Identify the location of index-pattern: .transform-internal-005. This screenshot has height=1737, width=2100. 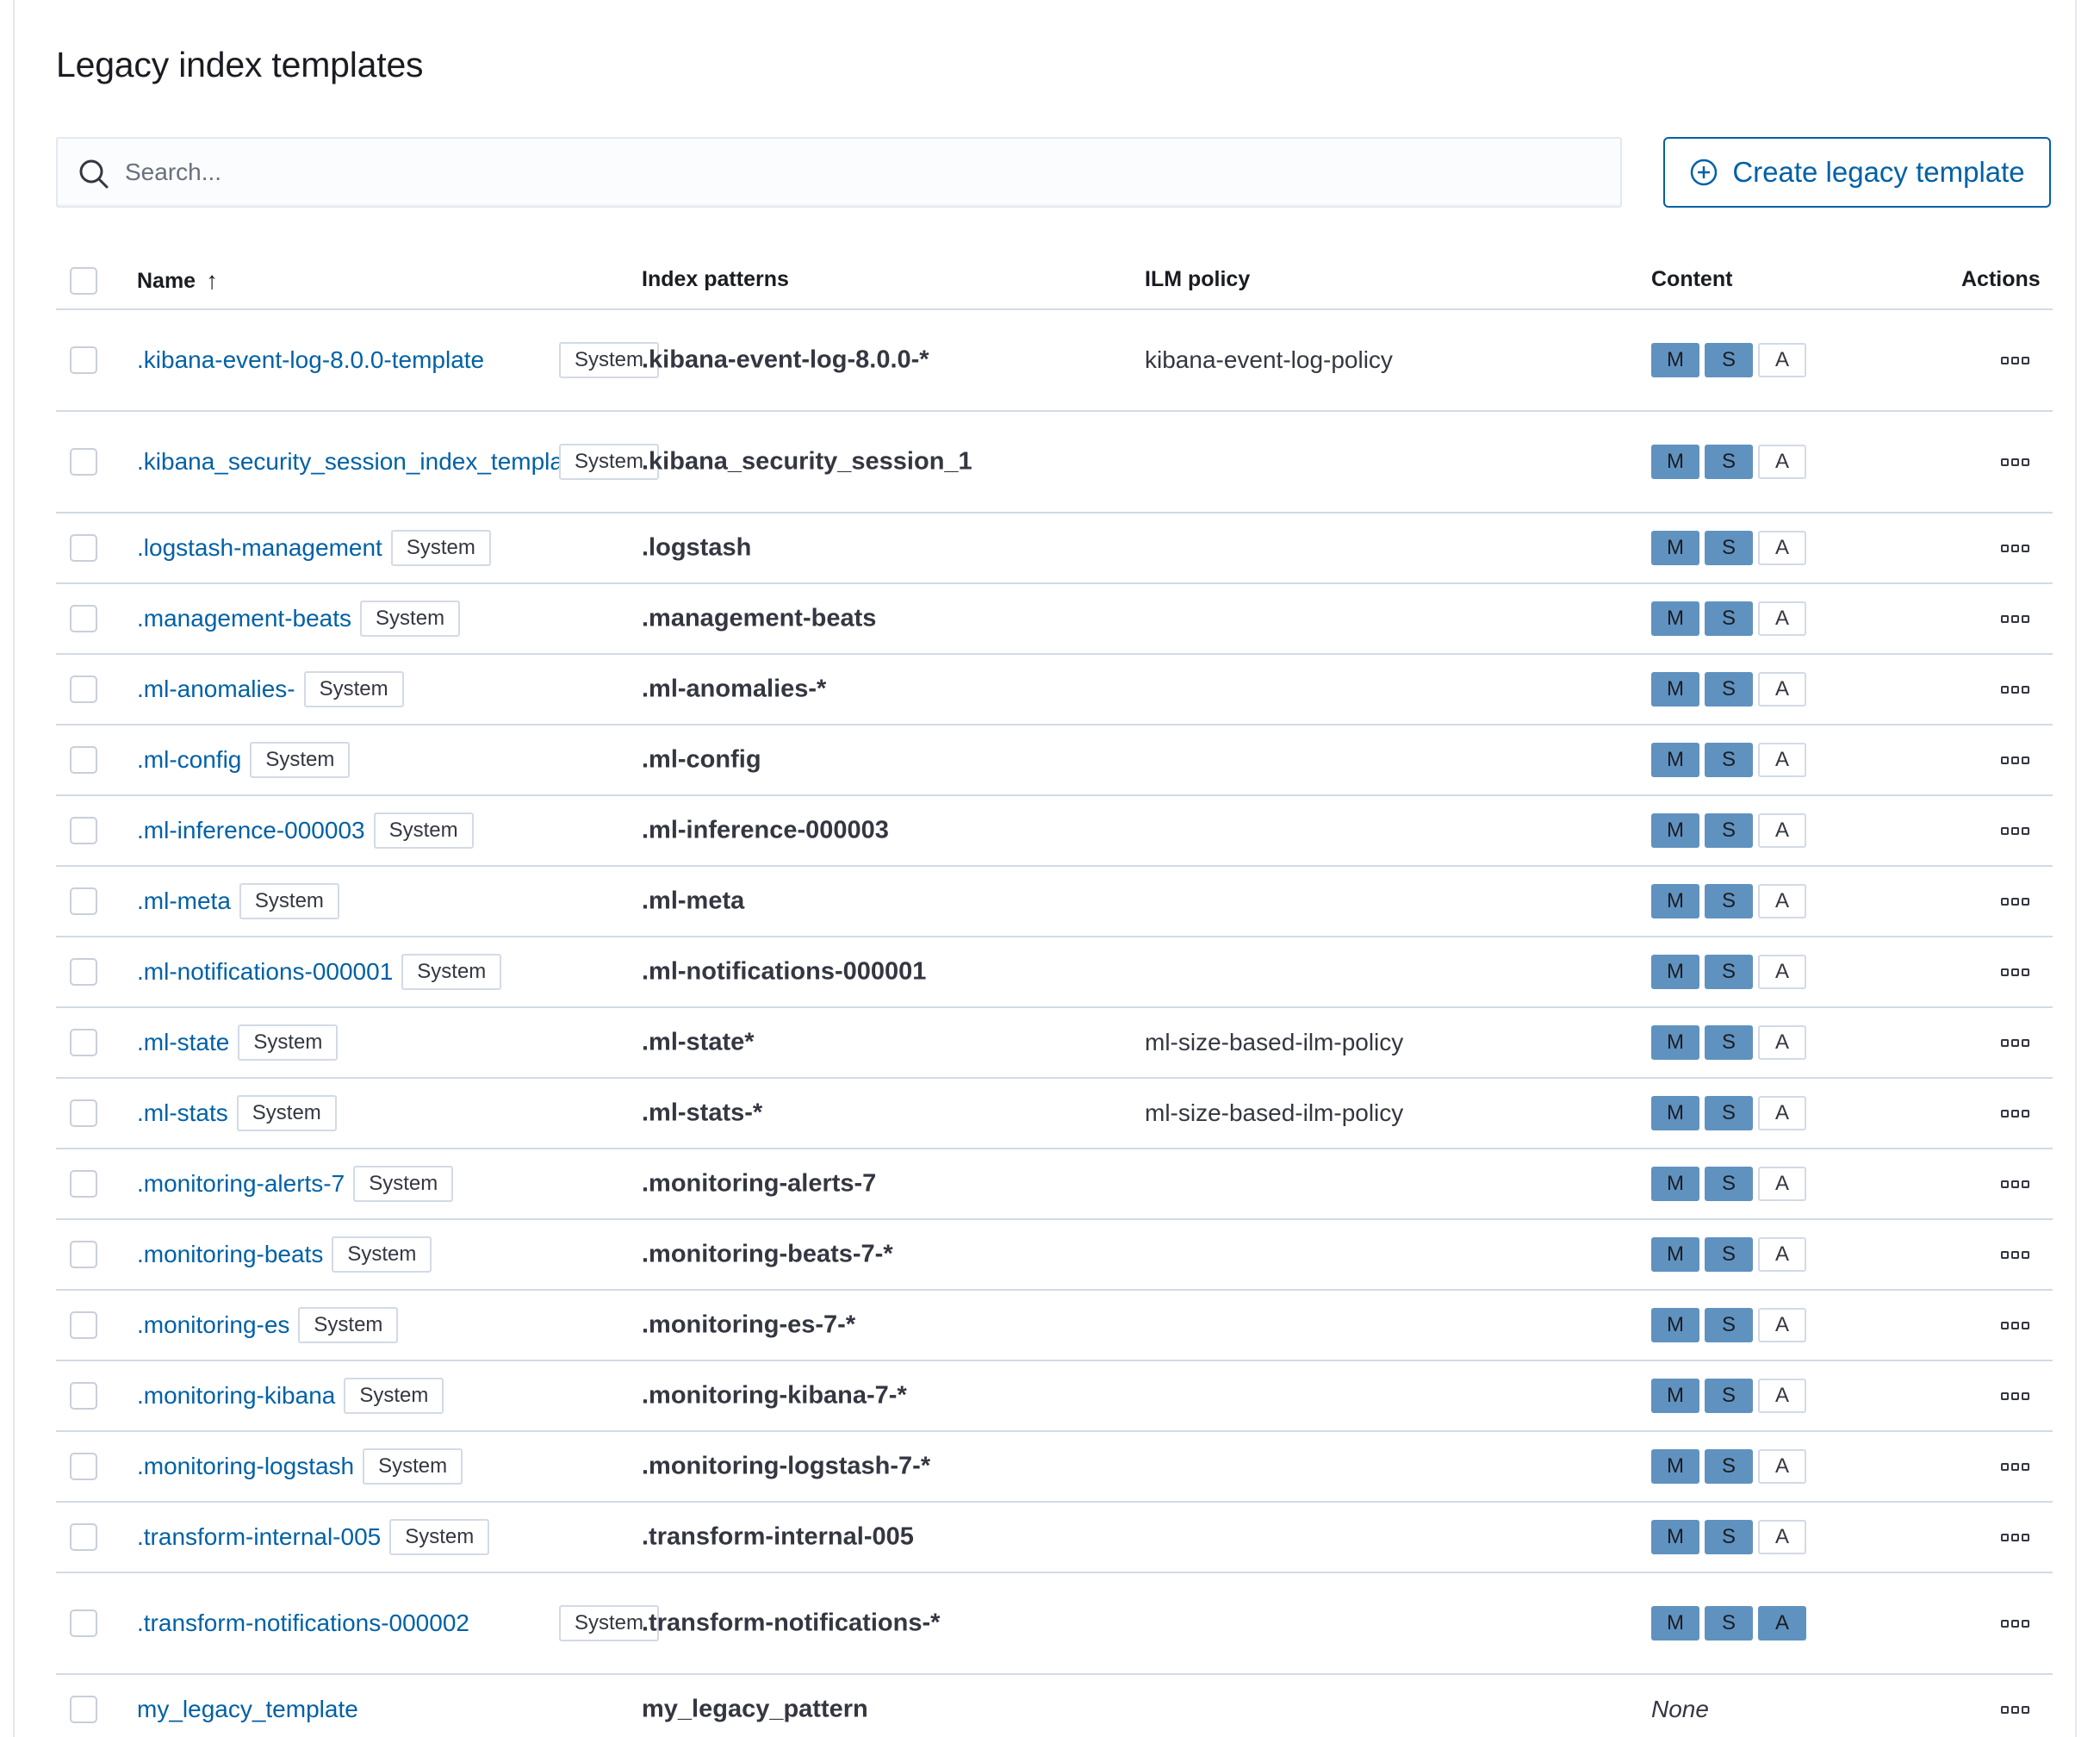
(778, 1536).